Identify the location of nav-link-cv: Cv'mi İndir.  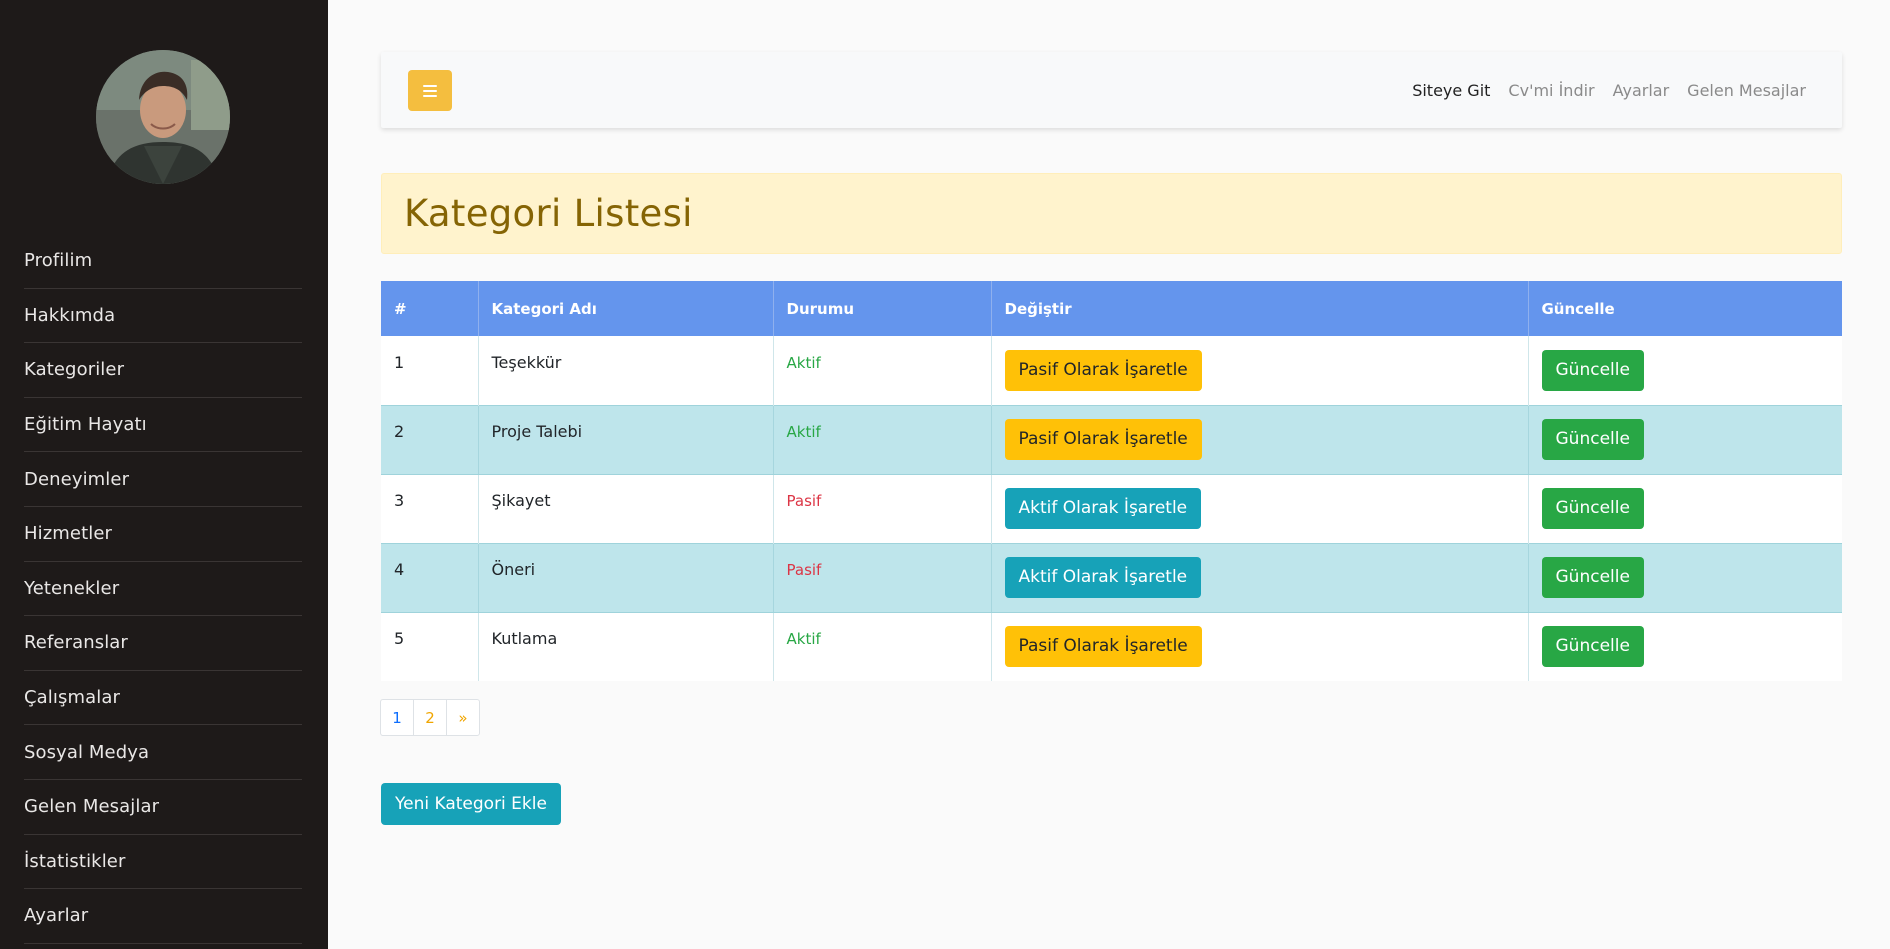
(1551, 90).